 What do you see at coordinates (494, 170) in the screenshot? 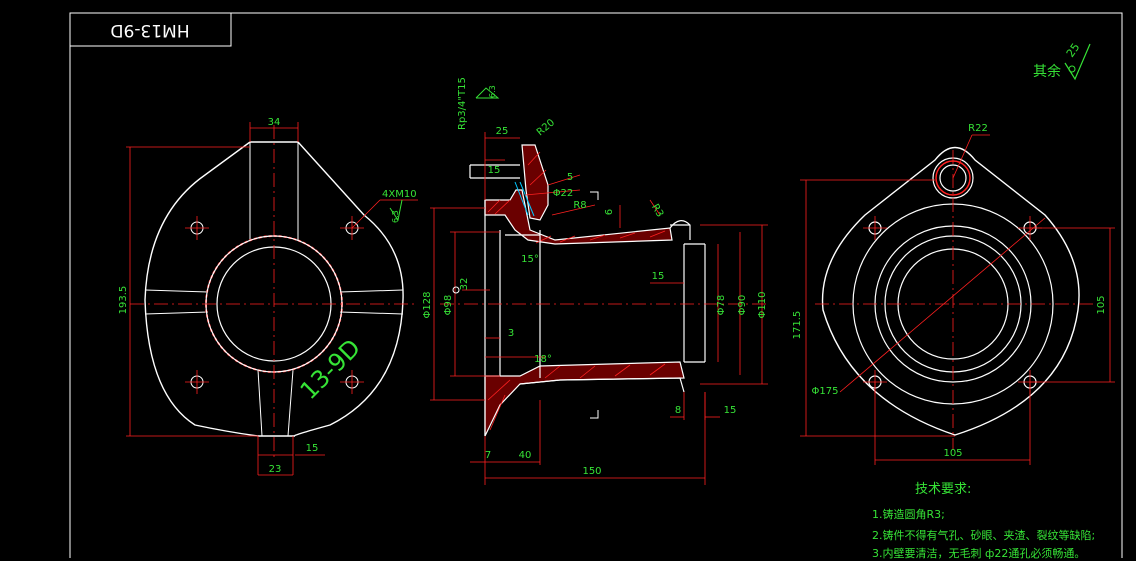
I see `dim-15-top: 15` at bounding box center [494, 170].